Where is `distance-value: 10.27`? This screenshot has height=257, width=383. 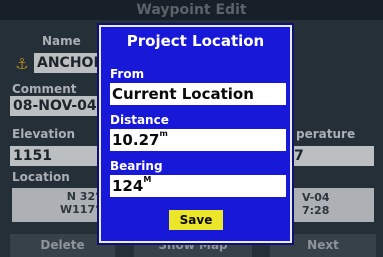
distance-value: 10.27 is located at coordinates (136, 140).